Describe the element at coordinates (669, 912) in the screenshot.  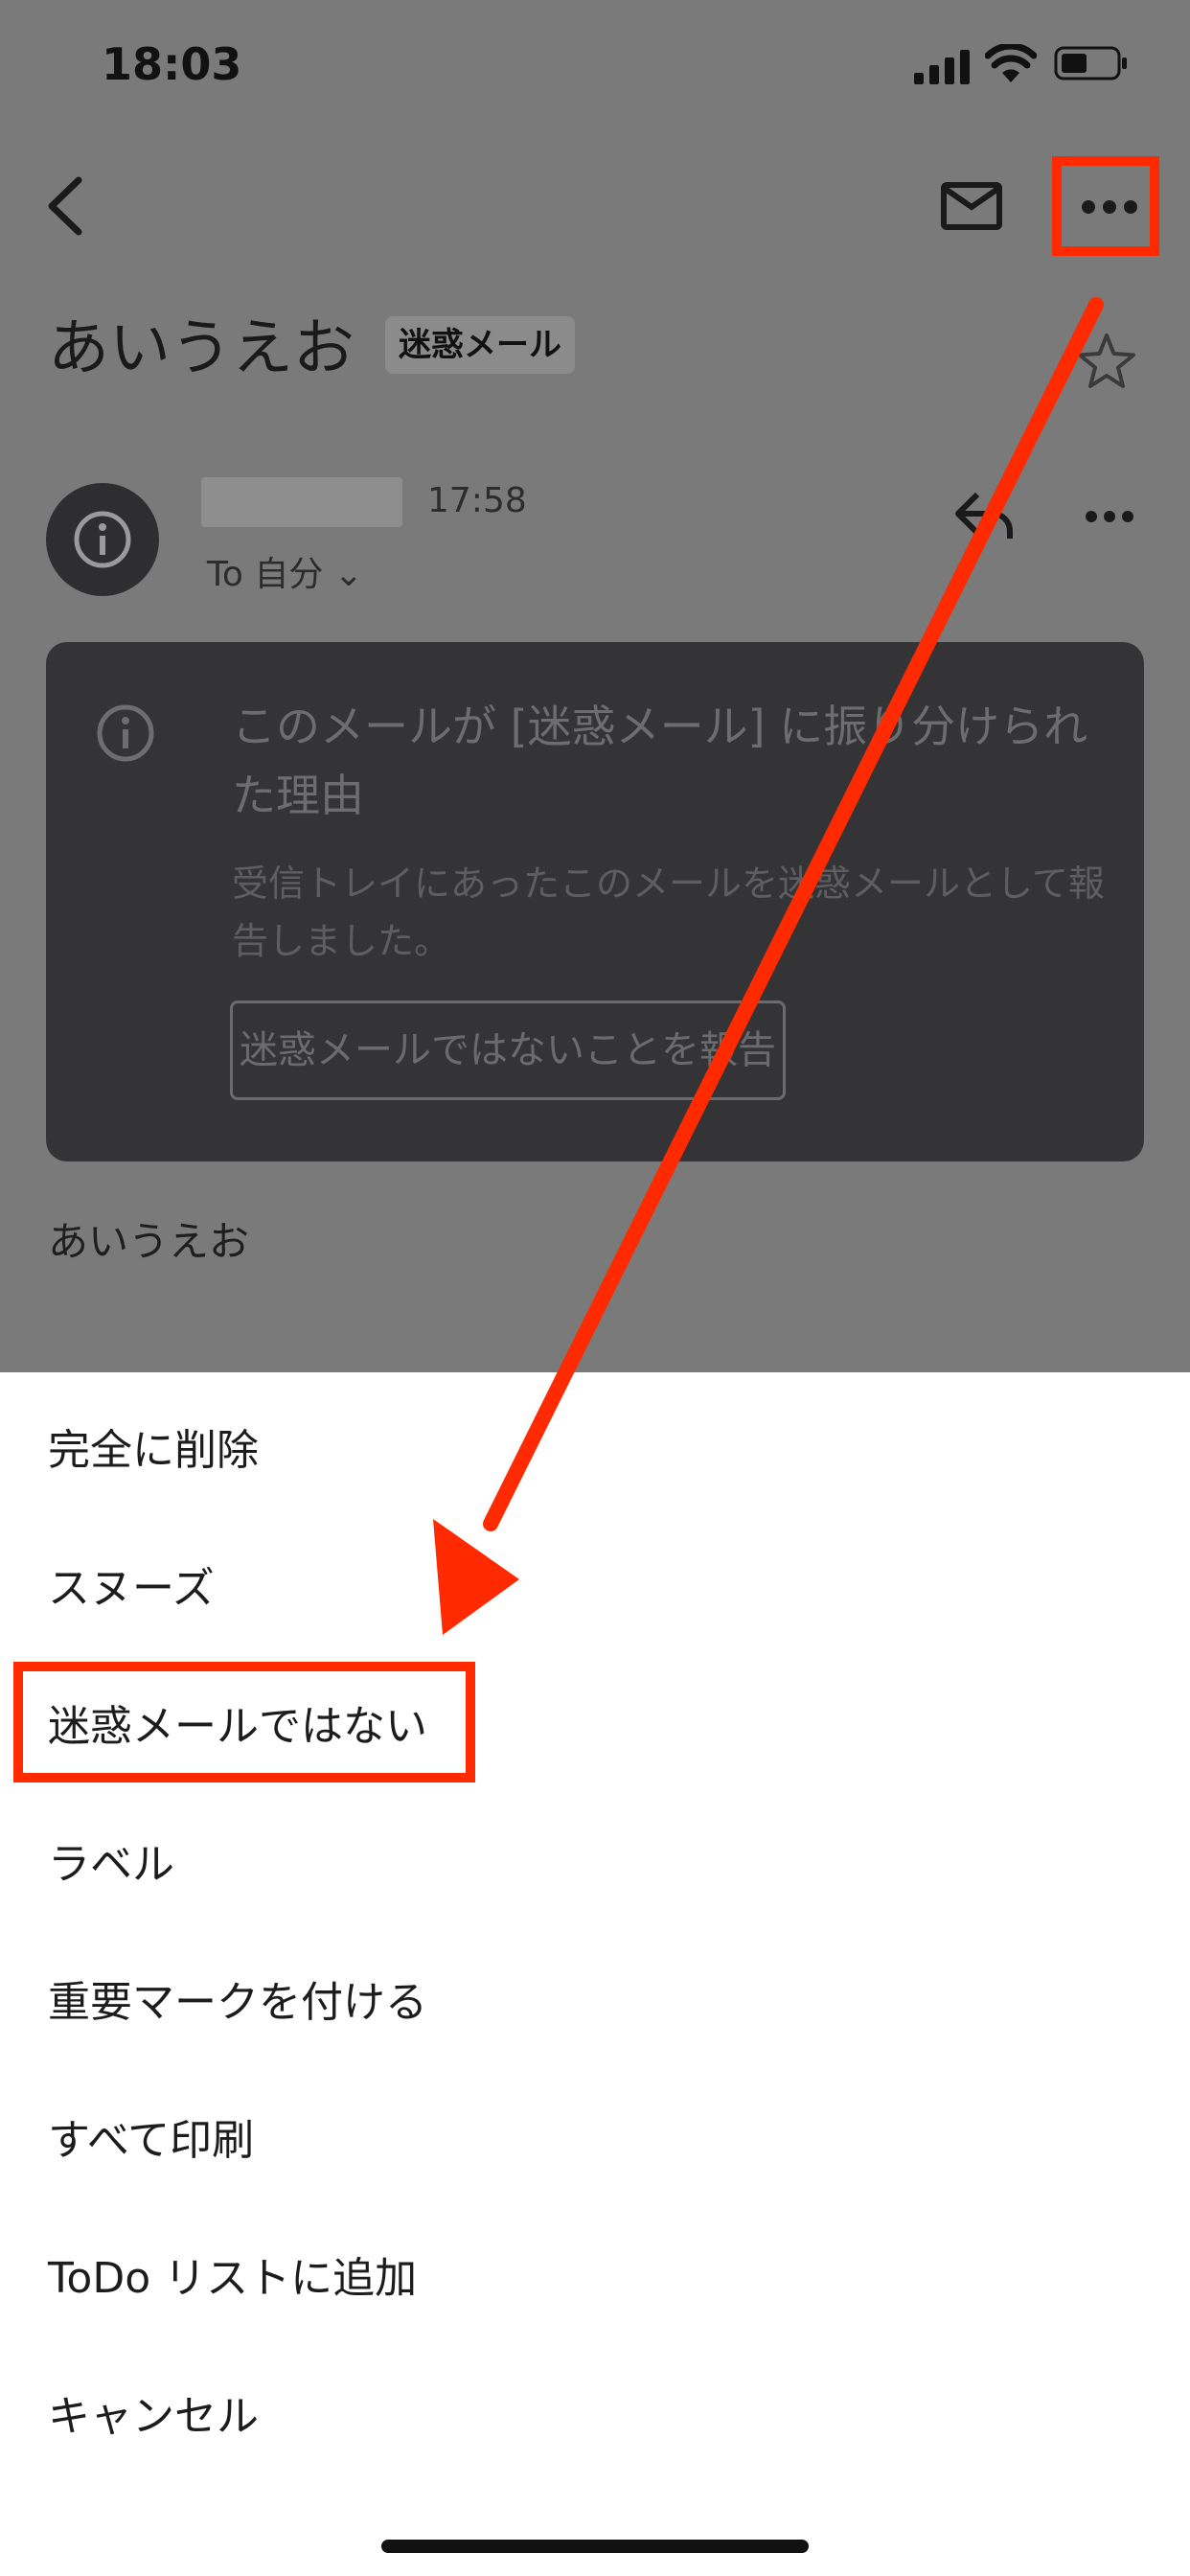
I see `notice-body: 受信トレイにあったこのメールを迷惑メールとして報告しました。` at that location.